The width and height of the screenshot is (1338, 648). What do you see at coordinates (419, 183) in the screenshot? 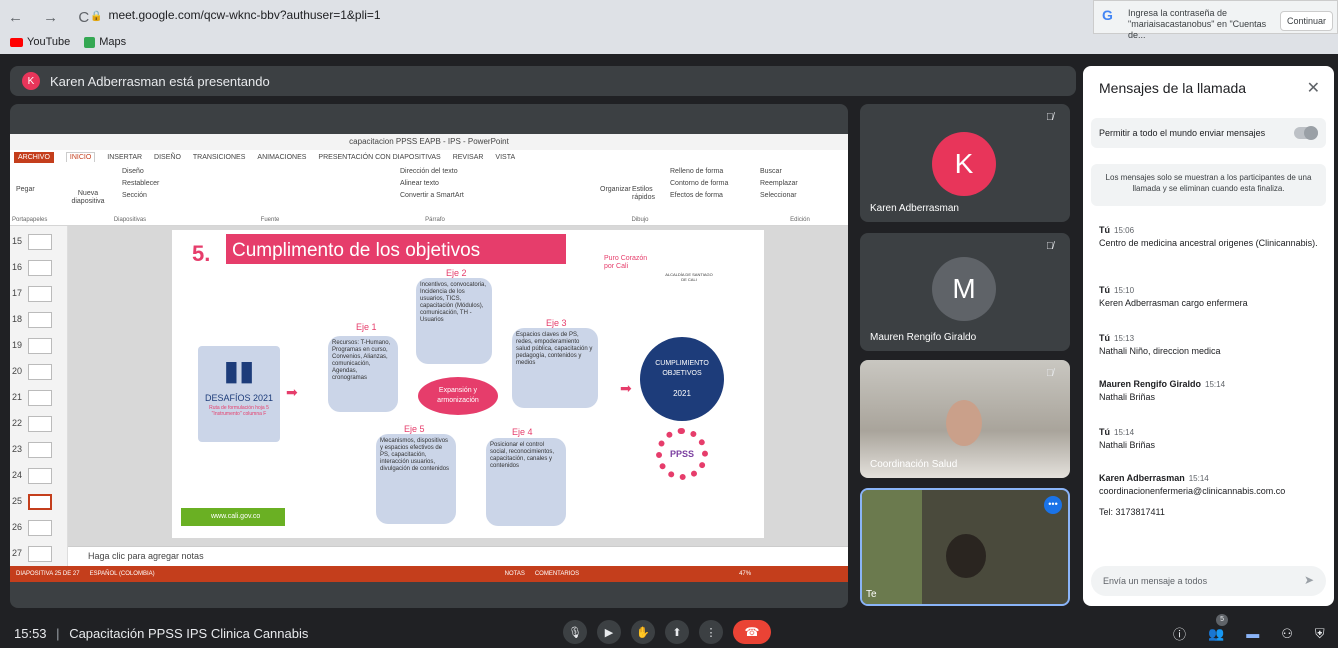
I see `align-text-button: Alinear texto` at bounding box center [419, 183].